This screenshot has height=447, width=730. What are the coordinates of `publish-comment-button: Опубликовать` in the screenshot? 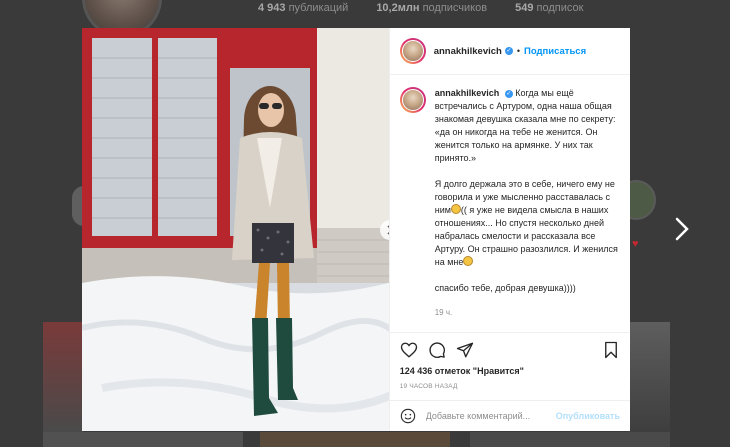 It's located at (588, 416).